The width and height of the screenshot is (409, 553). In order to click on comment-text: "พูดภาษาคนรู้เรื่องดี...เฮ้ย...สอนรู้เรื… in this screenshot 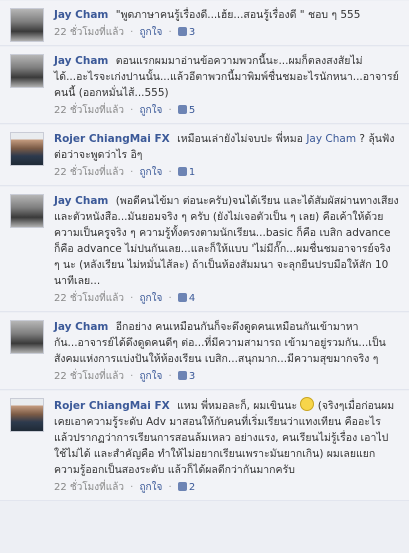, I will do `click(238, 15)`.